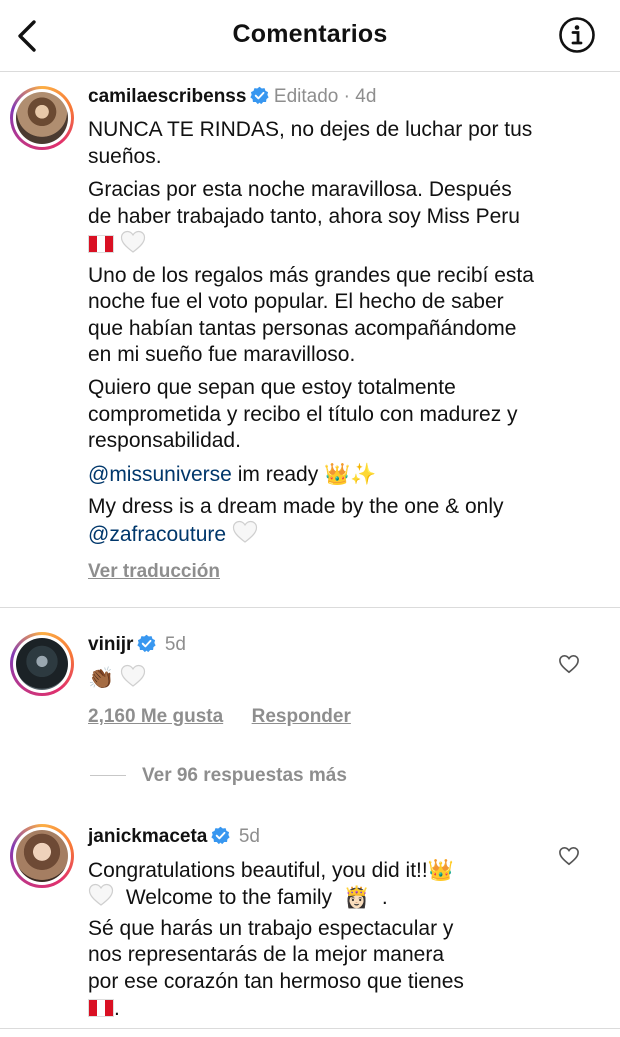 The width and height of the screenshot is (620, 1037). I want to click on caption-mention-line: @missuniverse im ready 👑✨, so click(232, 474).